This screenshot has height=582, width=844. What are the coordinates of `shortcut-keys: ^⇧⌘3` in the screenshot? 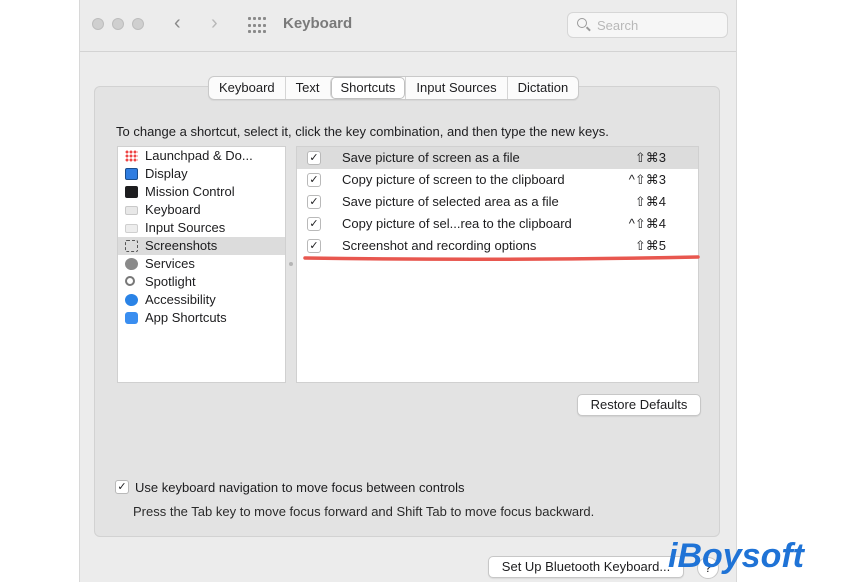 It's located at (647, 180).